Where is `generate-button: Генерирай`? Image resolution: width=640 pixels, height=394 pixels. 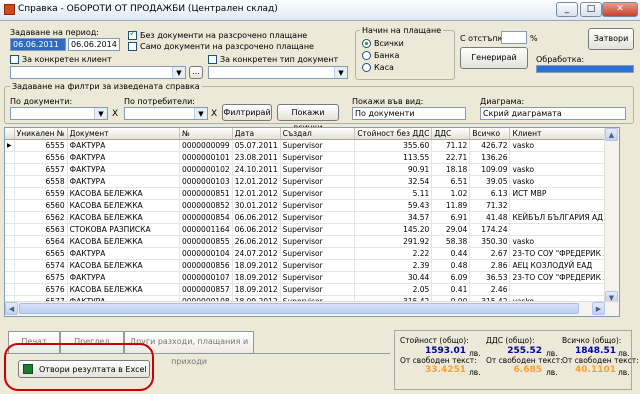
generate-button: Генерирай is located at coordinates (494, 58).